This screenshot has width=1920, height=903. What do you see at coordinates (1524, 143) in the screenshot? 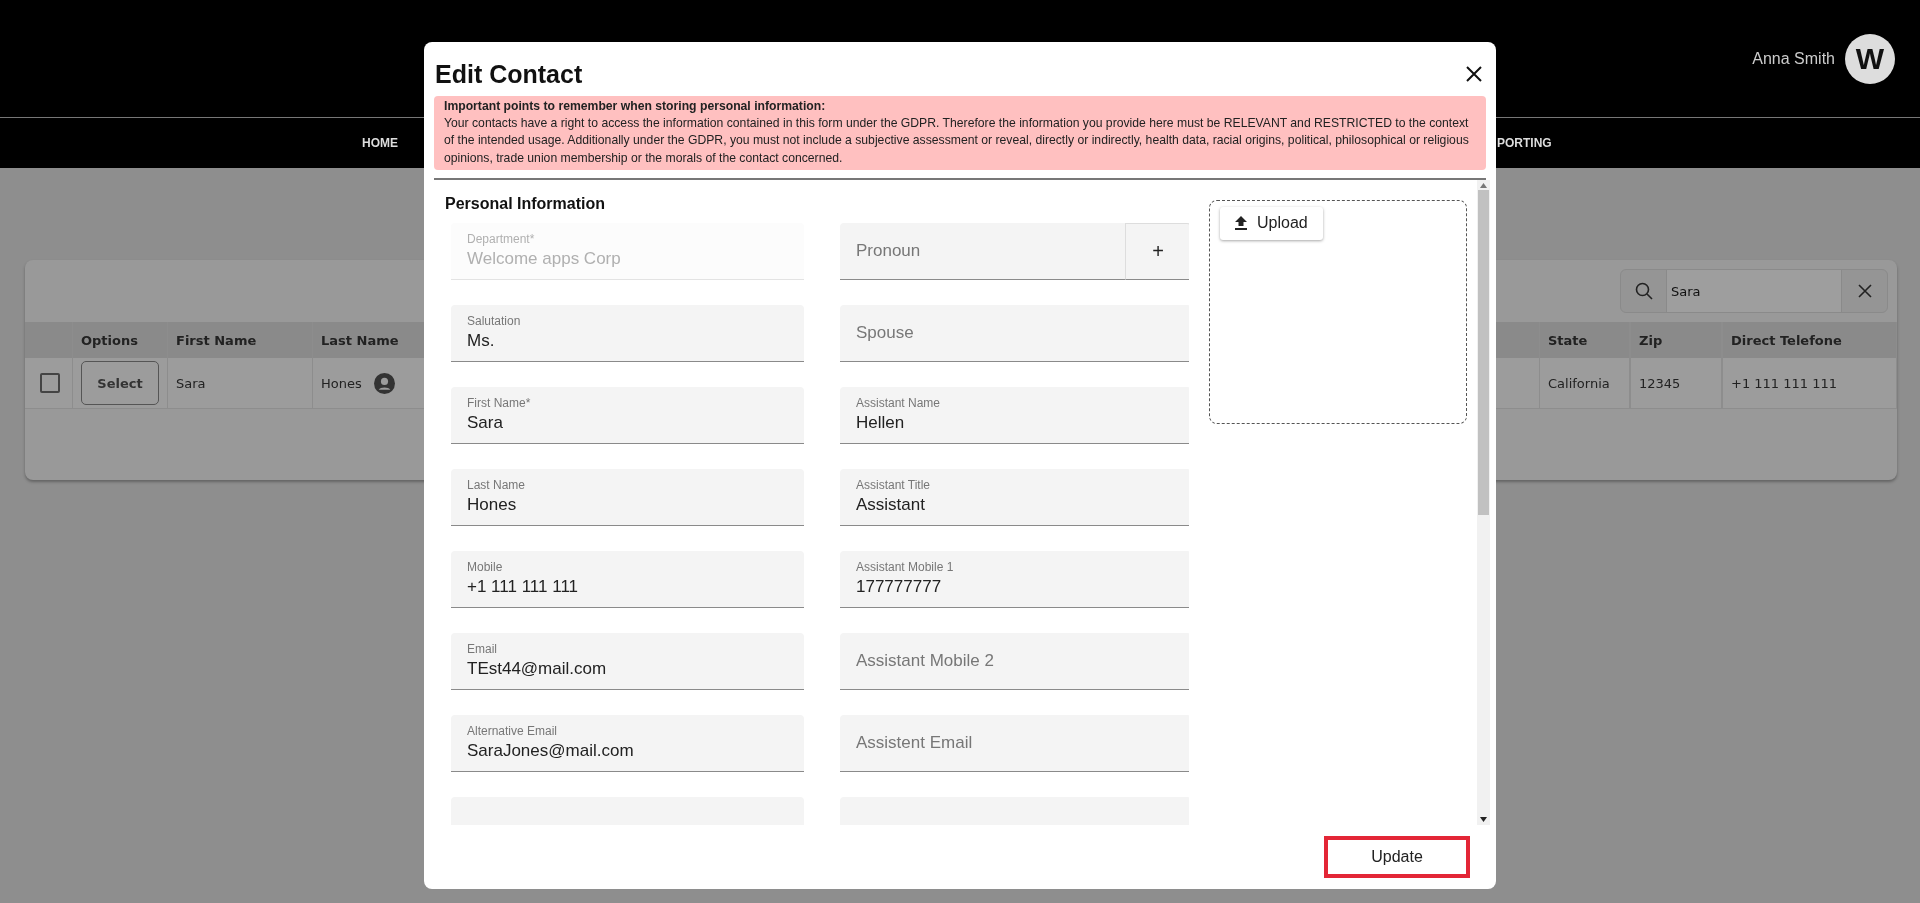
I see `nav-link: PORTING` at bounding box center [1524, 143].